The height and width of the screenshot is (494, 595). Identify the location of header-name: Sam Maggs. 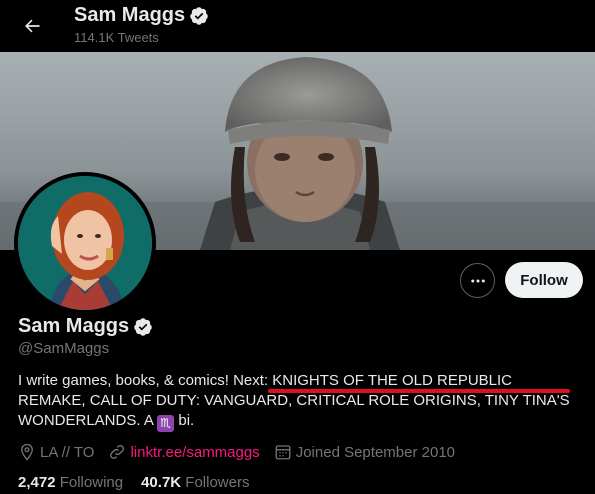
(130, 15).